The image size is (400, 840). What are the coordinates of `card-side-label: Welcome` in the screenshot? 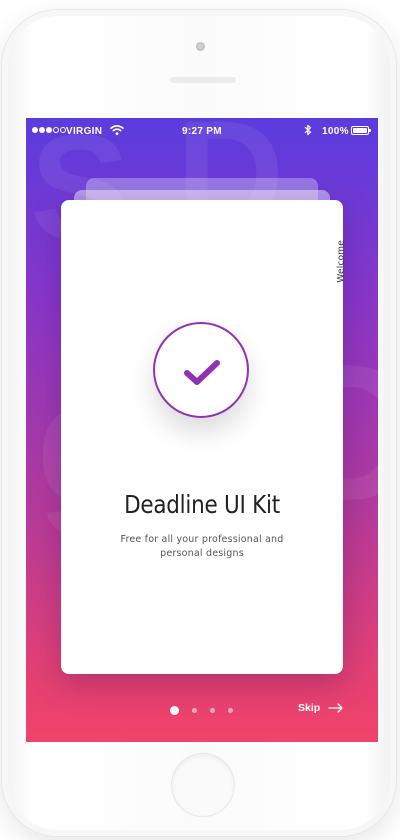 It's located at (342, 261).